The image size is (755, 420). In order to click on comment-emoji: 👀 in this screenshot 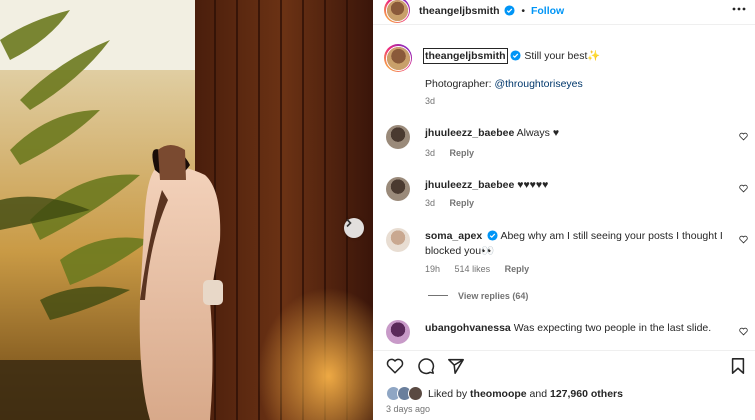, I will do `click(488, 251)`.